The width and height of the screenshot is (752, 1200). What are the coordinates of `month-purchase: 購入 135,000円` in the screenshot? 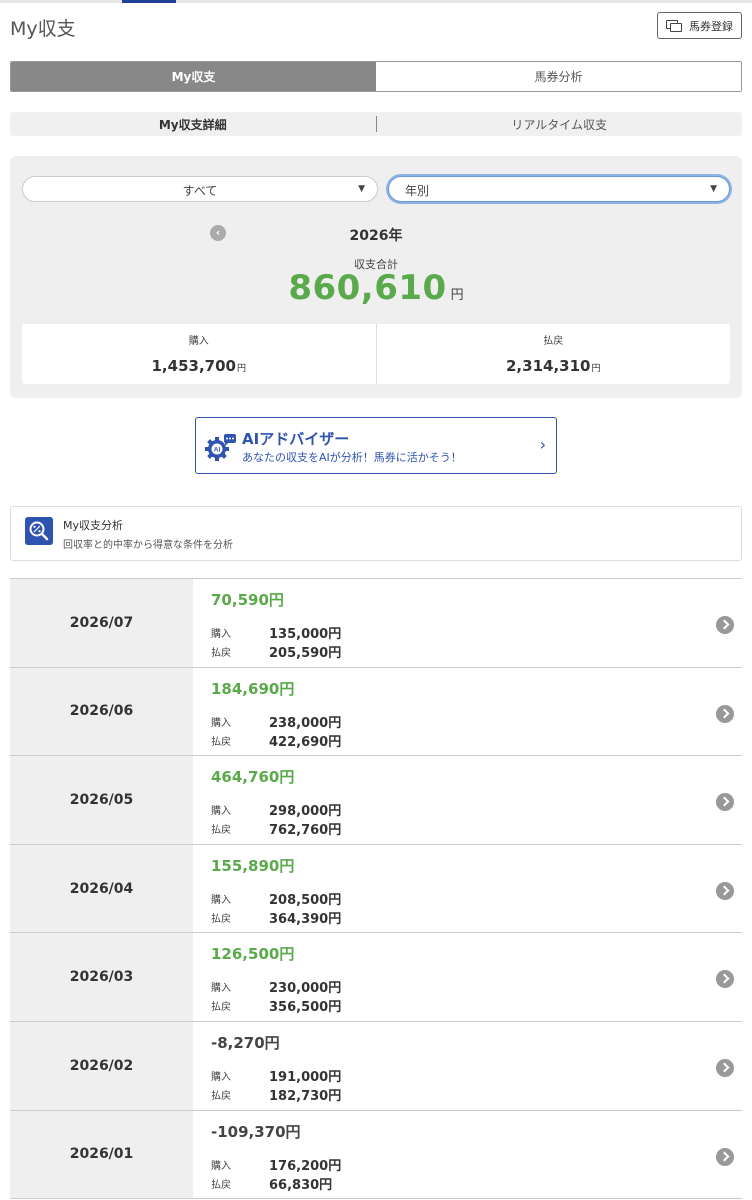 It's located at (276, 633).